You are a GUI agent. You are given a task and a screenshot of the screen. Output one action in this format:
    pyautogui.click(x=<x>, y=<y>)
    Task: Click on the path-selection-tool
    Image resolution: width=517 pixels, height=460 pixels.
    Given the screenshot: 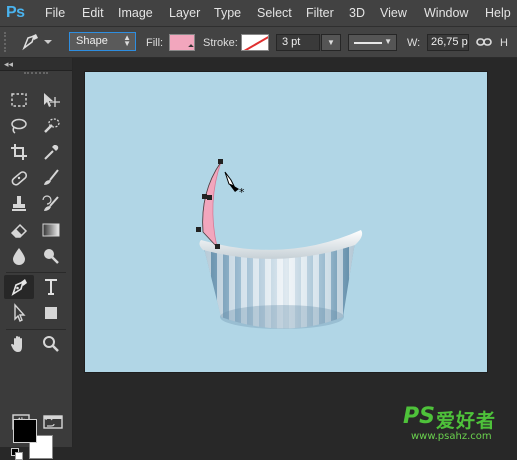 What is the action you would take?
    pyautogui.click(x=19, y=313)
    